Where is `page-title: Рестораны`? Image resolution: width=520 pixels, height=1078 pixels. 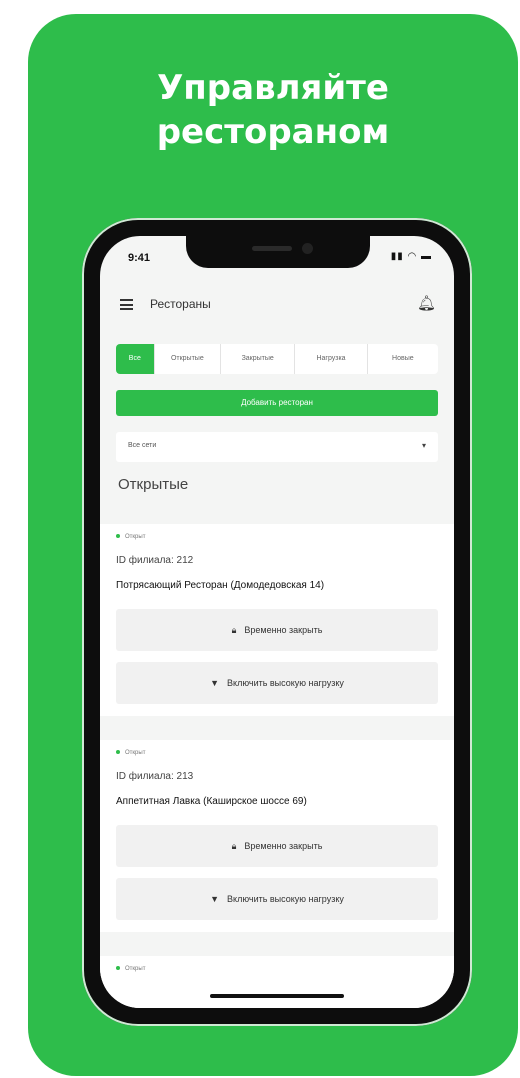 page-title: Рестораны is located at coordinates (180, 304).